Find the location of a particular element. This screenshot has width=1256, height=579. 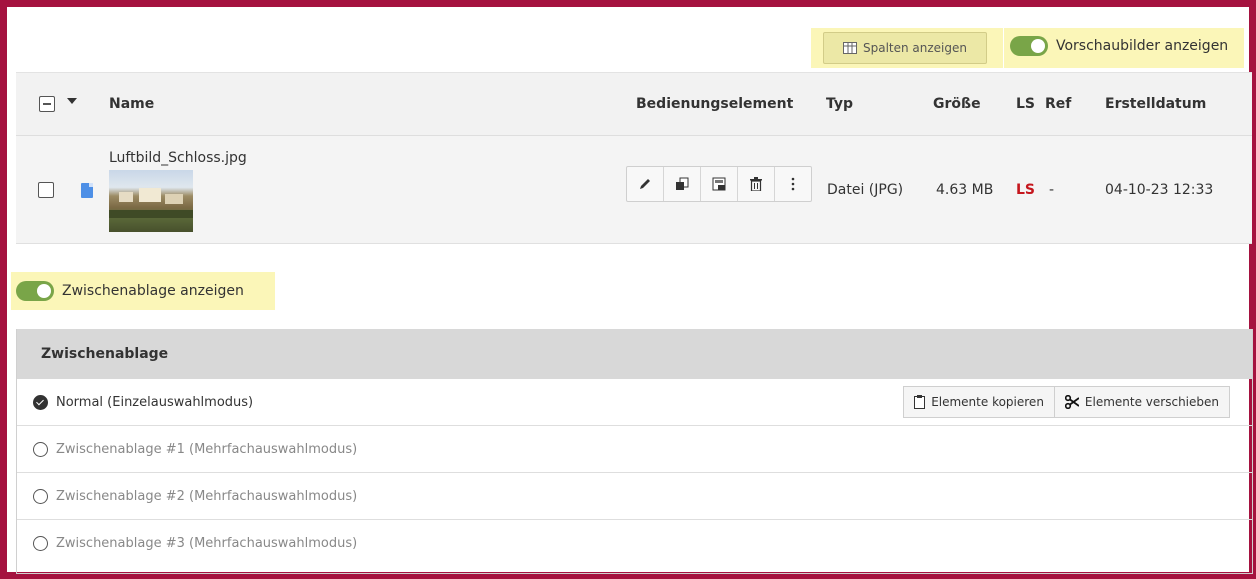

edit-button is located at coordinates (645, 184).